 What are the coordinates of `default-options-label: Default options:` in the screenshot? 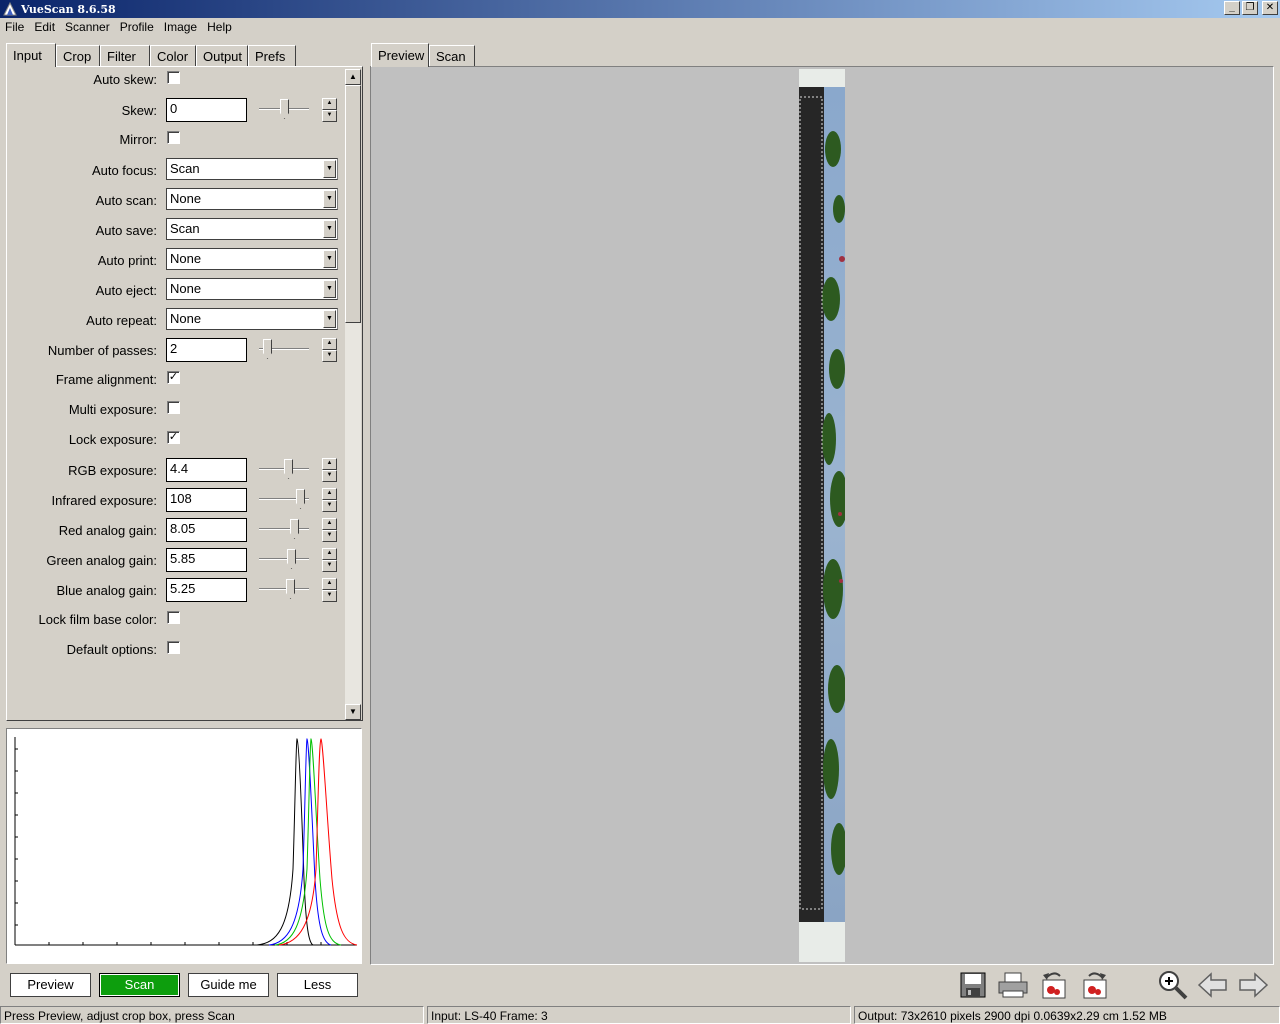 It's located at (111, 649).